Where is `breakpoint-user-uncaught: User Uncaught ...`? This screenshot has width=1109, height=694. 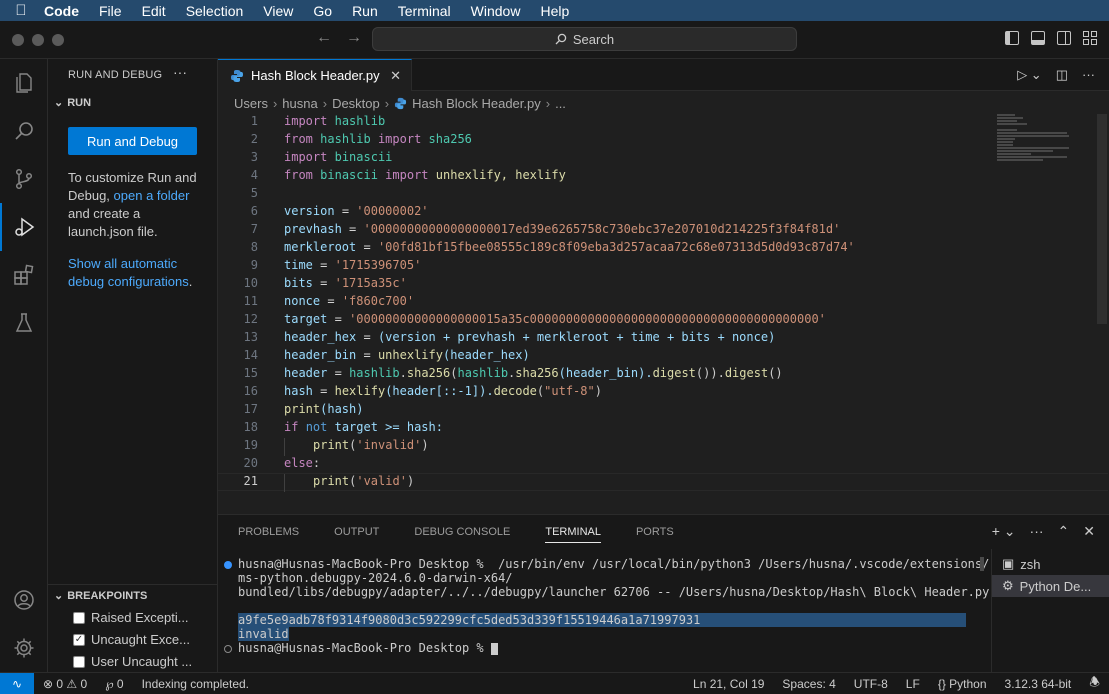 breakpoint-user-uncaught: User Uncaught ... is located at coordinates (132, 661).